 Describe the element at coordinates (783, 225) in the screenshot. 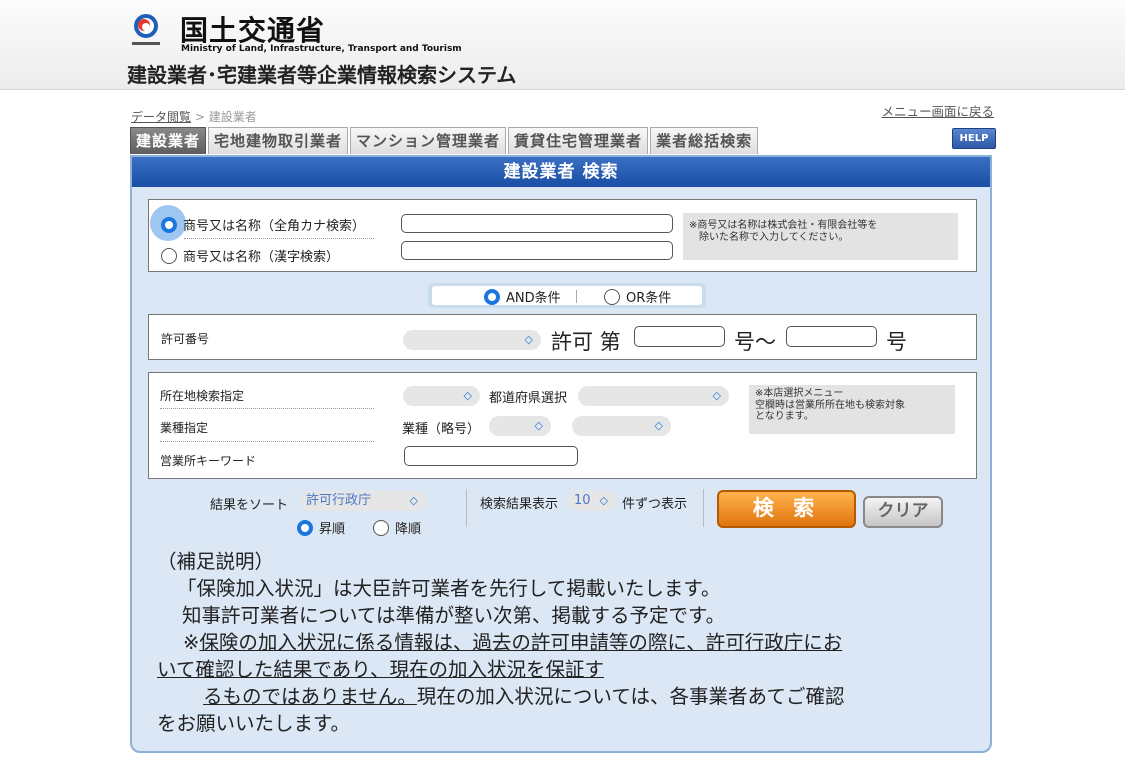

I see `note-line: ※商号又は名称は株式会社・有限会社等を` at that location.